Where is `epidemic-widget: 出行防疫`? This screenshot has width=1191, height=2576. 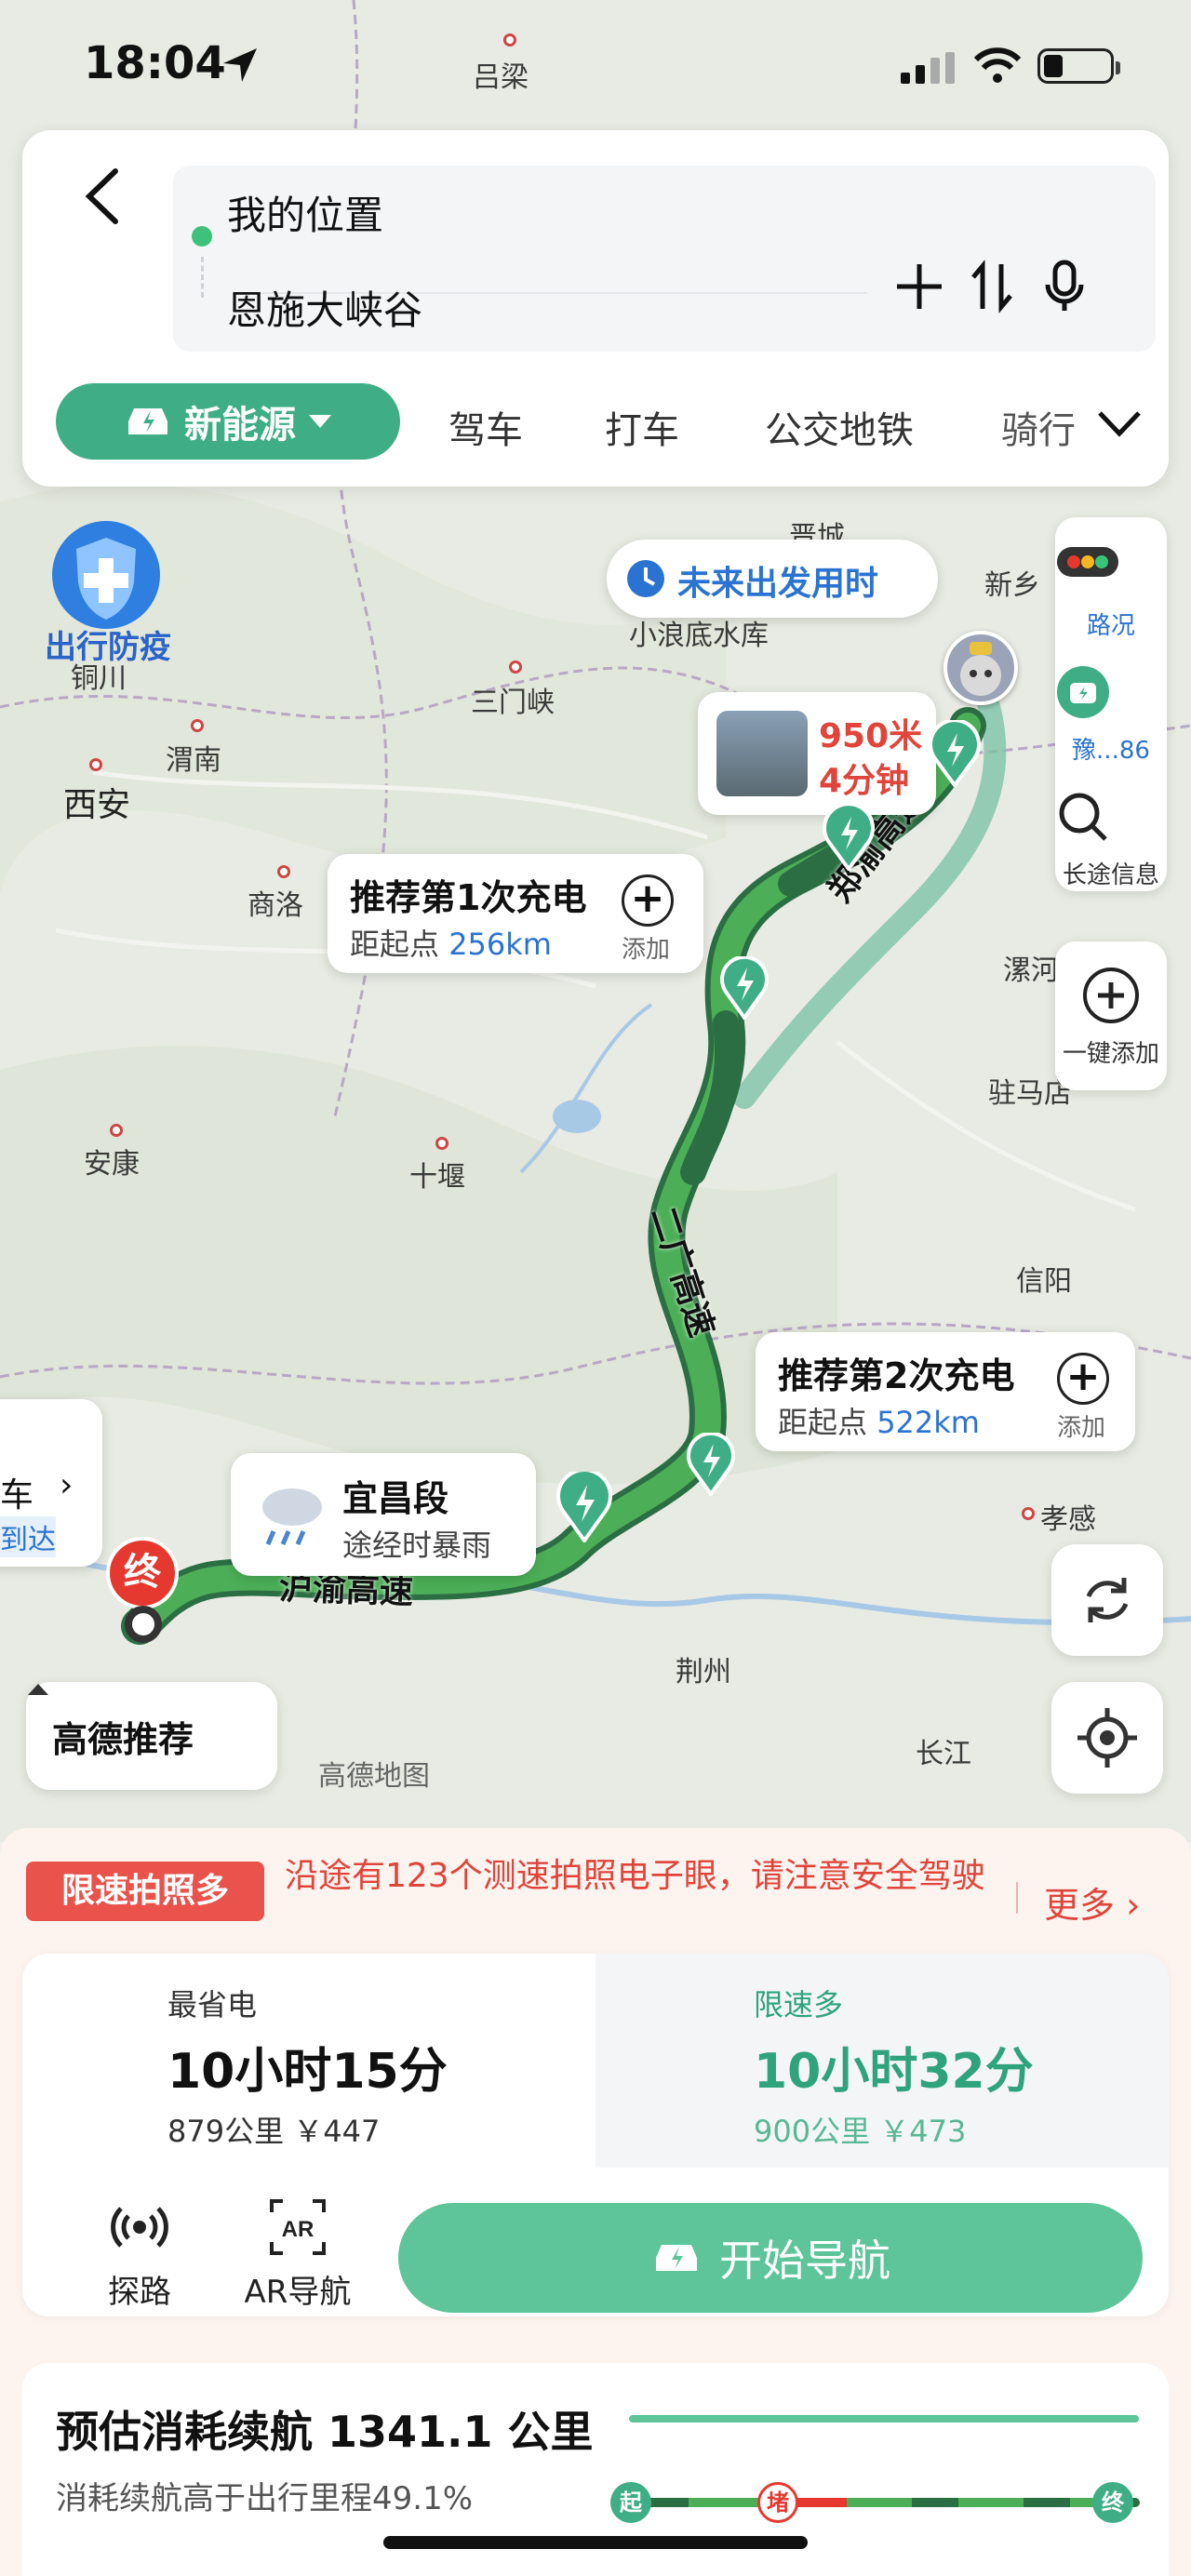 epidemic-widget: 出行防疫 is located at coordinates (107, 596).